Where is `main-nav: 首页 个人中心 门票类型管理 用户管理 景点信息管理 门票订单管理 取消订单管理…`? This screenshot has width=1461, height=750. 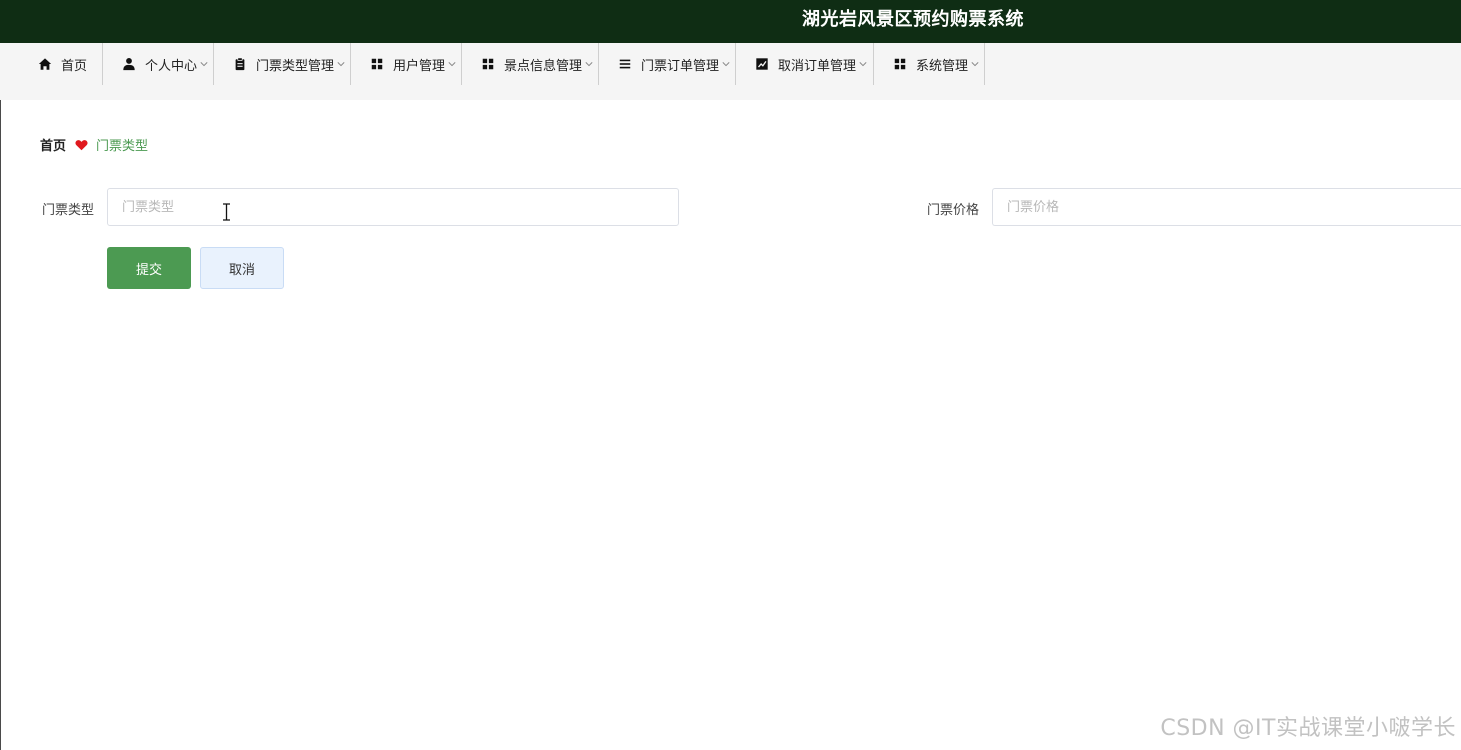
main-nav: 首页 个人中心 门票类型管理 用户管理 景点信息管理 门票订单管理 取消订单管理… is located at coordinates (730, 71).